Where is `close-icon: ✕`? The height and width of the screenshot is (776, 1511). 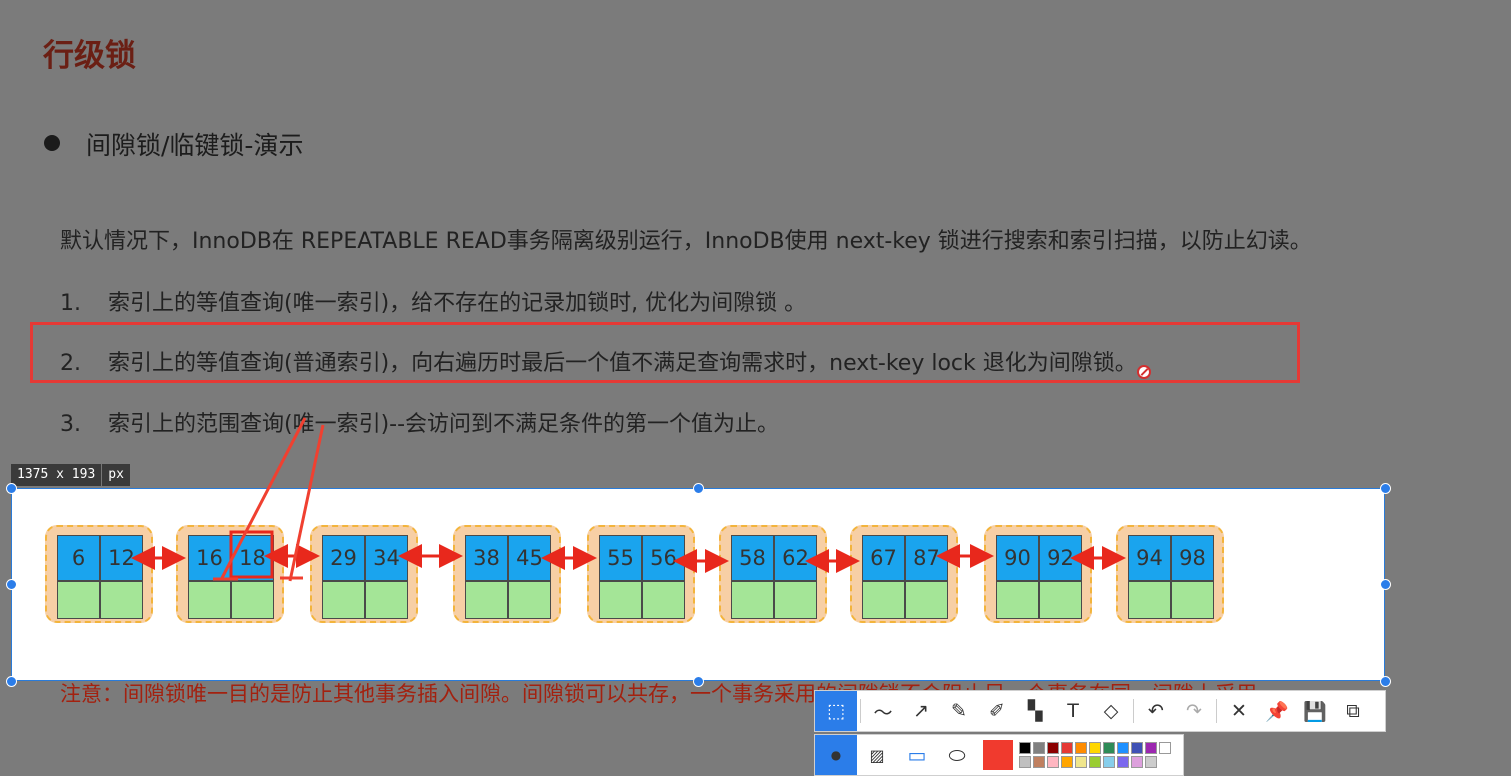
close-icon: ✕ is located at coordinates (1239, 711).